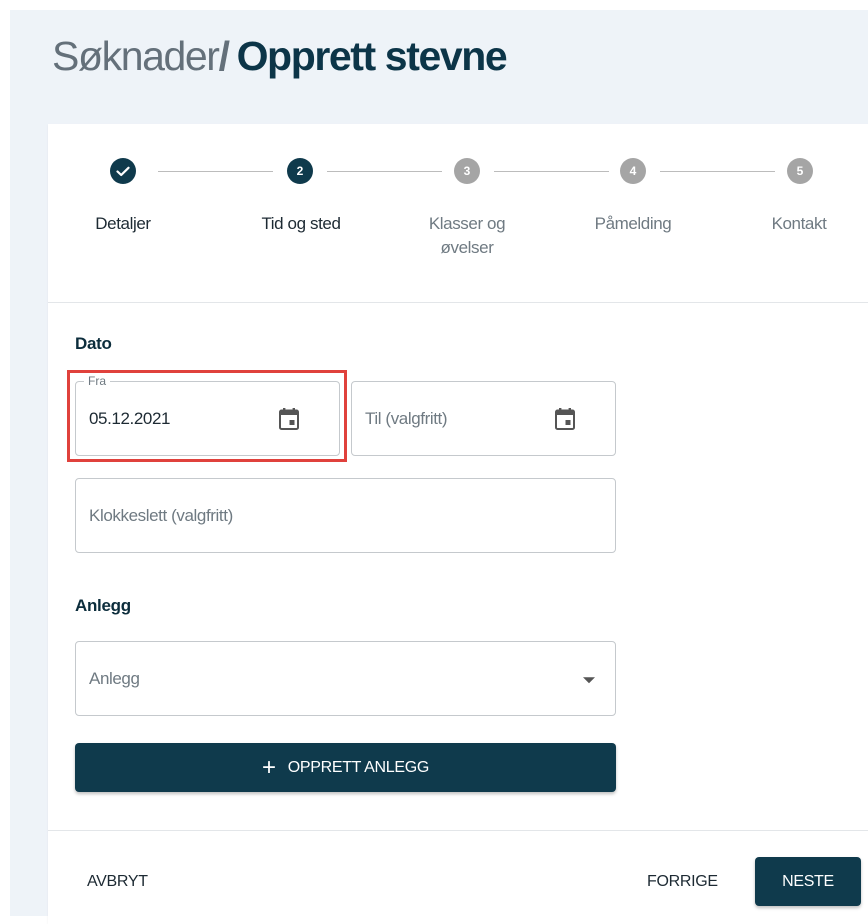 The height and width of the screenshot is (924, 868). I want to click on step-4-label: Påmelding, so click(633, 224).